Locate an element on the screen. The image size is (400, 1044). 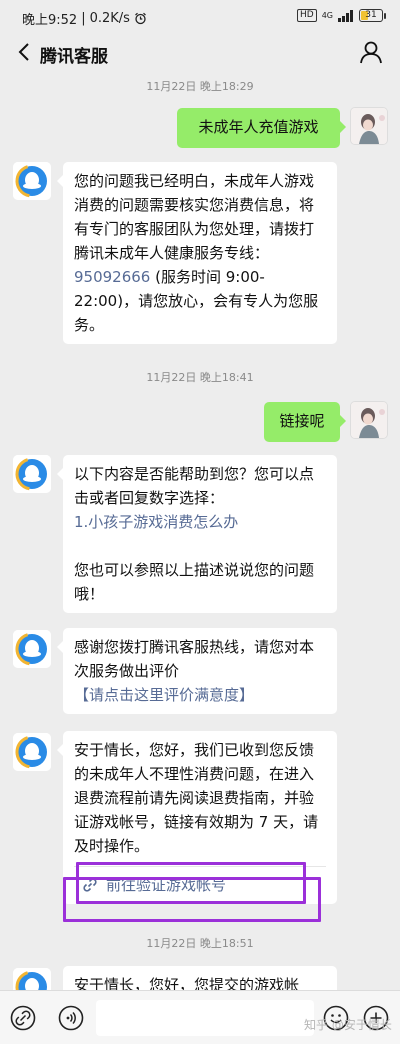
message-input is located at coordinates (205, 1018).